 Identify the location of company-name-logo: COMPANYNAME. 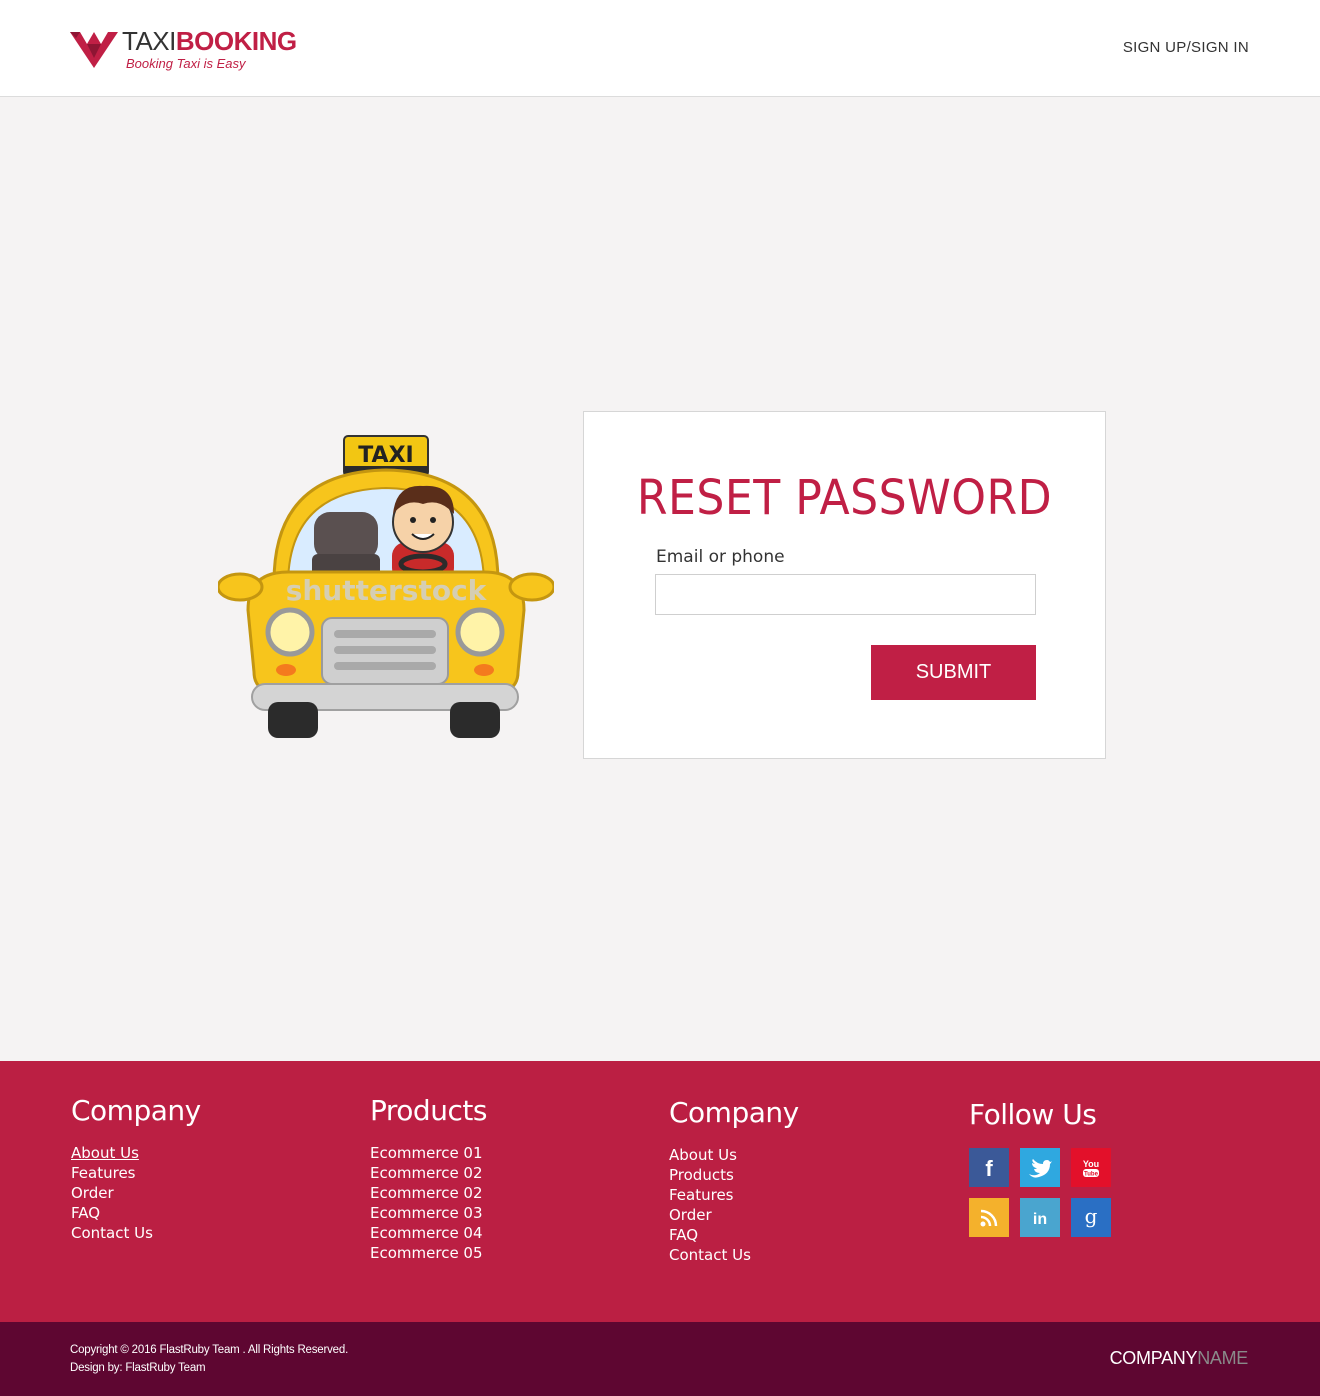
(1179, 1358).